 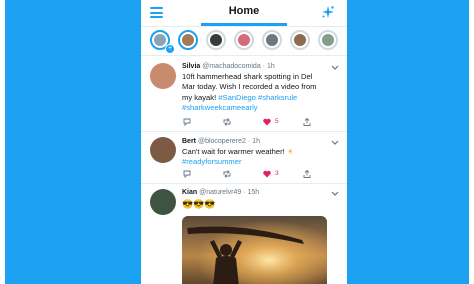 I want to click on tweet-photo, so click(x=254, y=250).